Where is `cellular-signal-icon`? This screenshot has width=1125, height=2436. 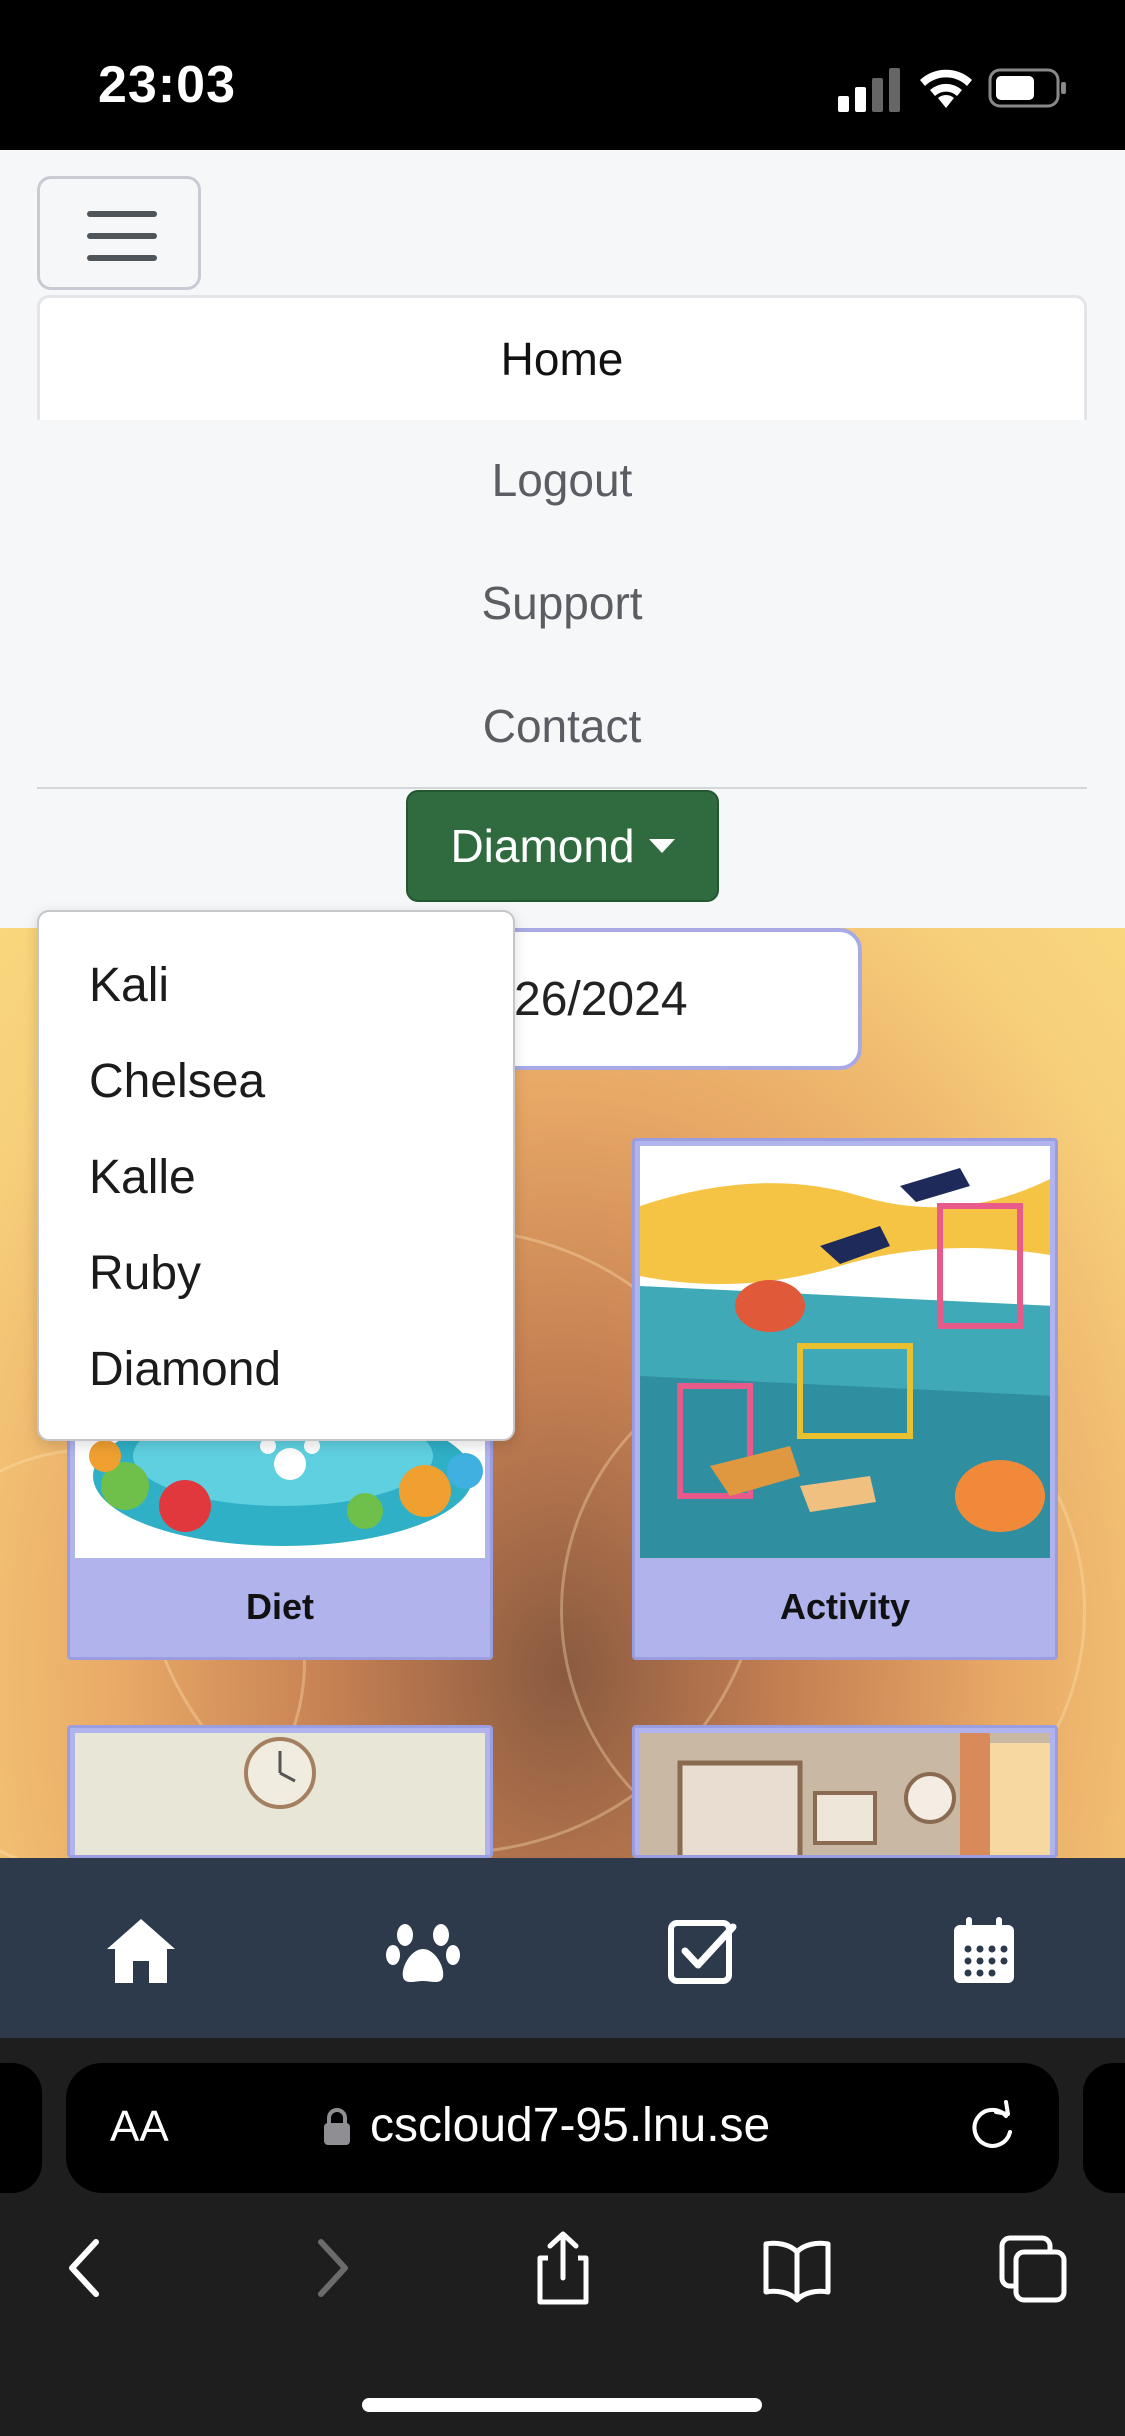
cellular-signal-icon is located at coordinates (869, 90).